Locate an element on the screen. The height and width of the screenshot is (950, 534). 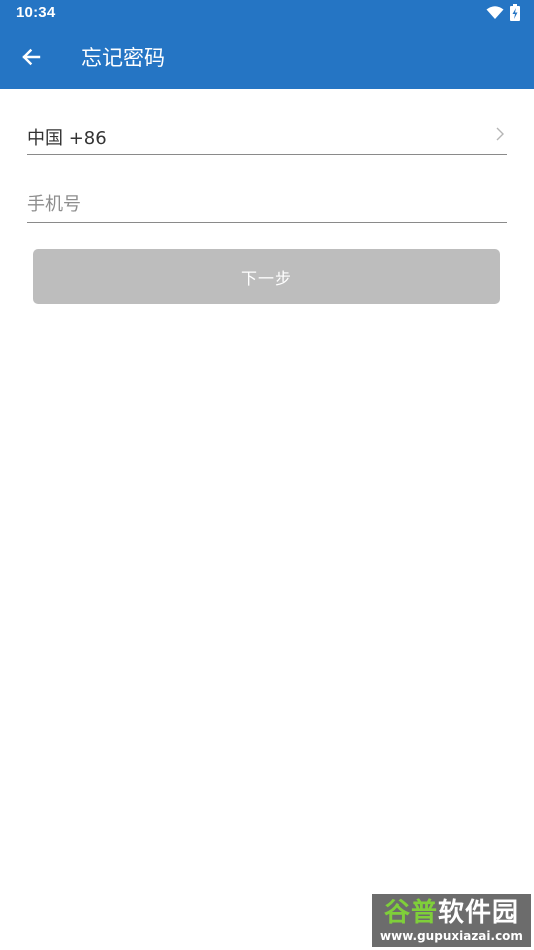
status-icons is located at coordinates (503, 14).